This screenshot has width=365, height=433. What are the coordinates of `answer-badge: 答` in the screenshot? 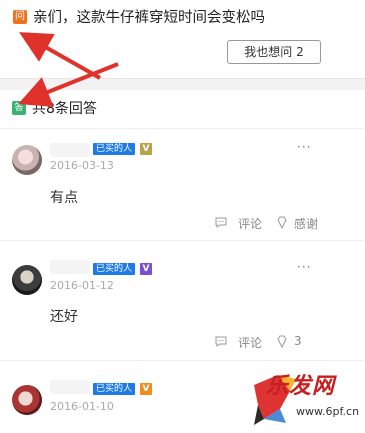 It's located at (19, 108).